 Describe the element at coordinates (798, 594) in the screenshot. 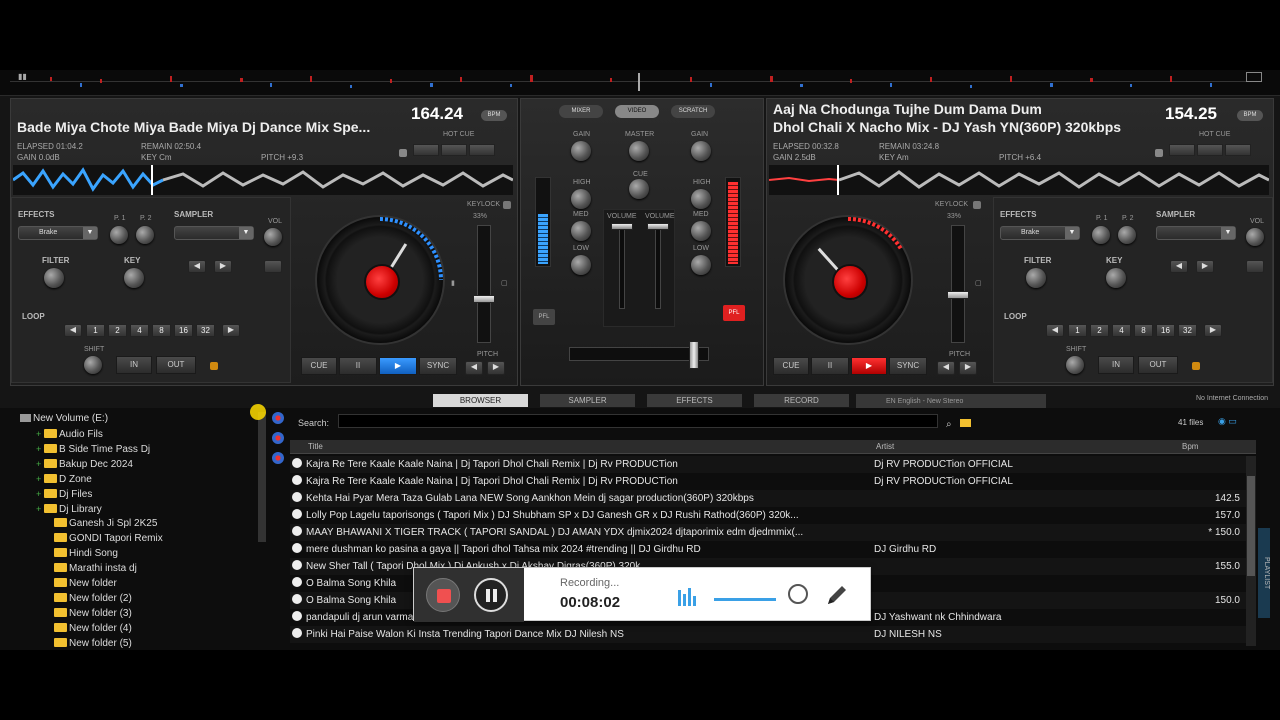

I see `webcam-icon` at that location.